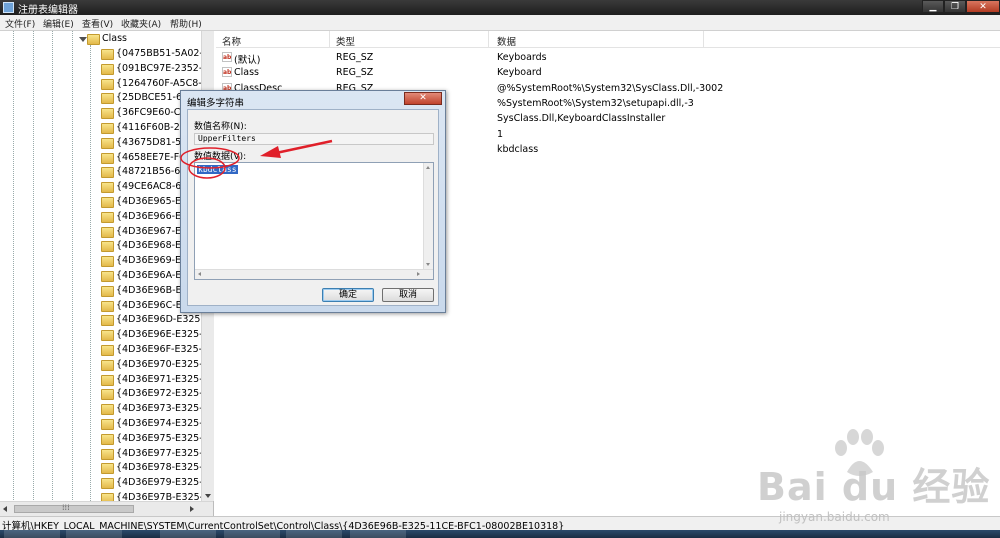  I want to click on close-button: ✕, so click(983, 6).